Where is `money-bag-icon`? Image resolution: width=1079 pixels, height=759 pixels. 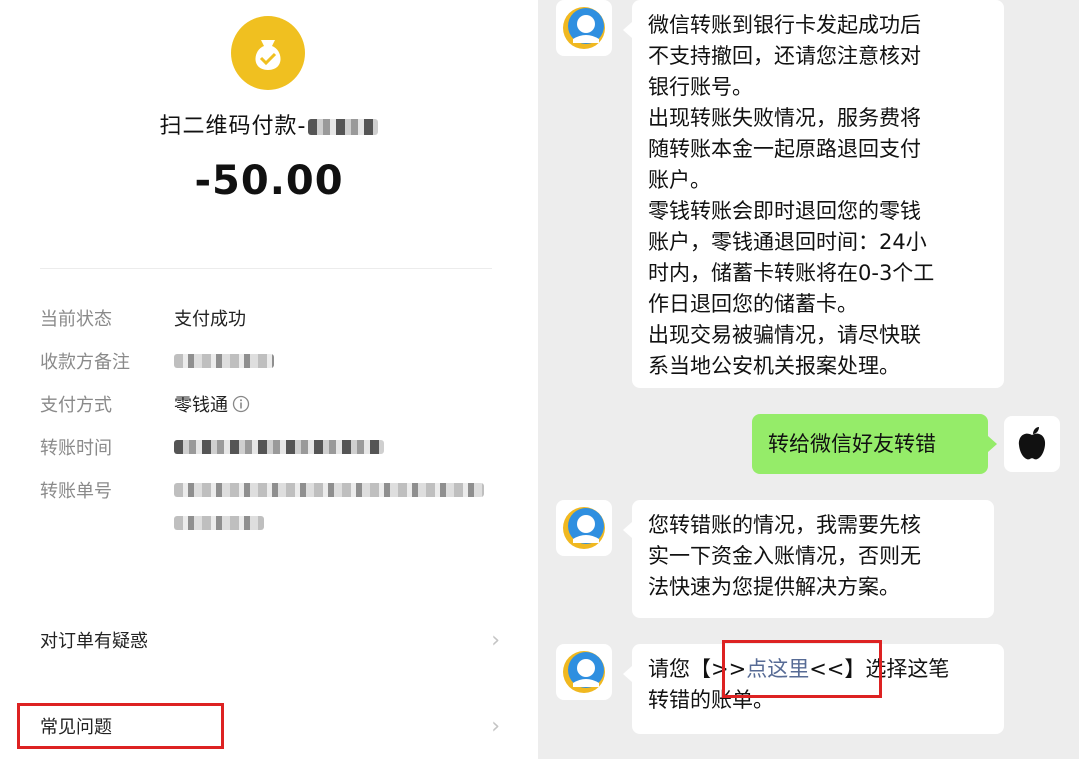
money-bag-icon is located at coordinates (268, 53).